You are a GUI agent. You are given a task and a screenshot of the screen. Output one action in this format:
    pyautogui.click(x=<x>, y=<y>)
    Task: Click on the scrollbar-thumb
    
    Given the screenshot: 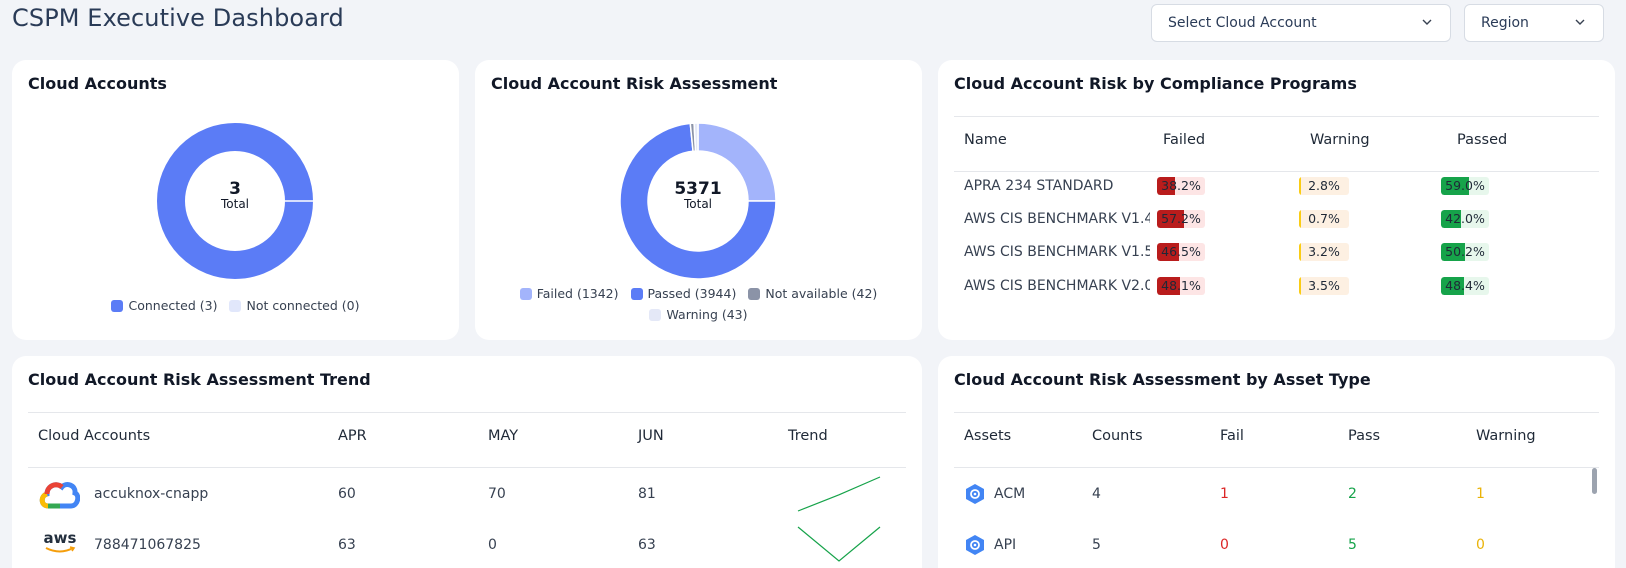 What is the action you would take?
    pyautogui.click(x=1594, y=481)
    